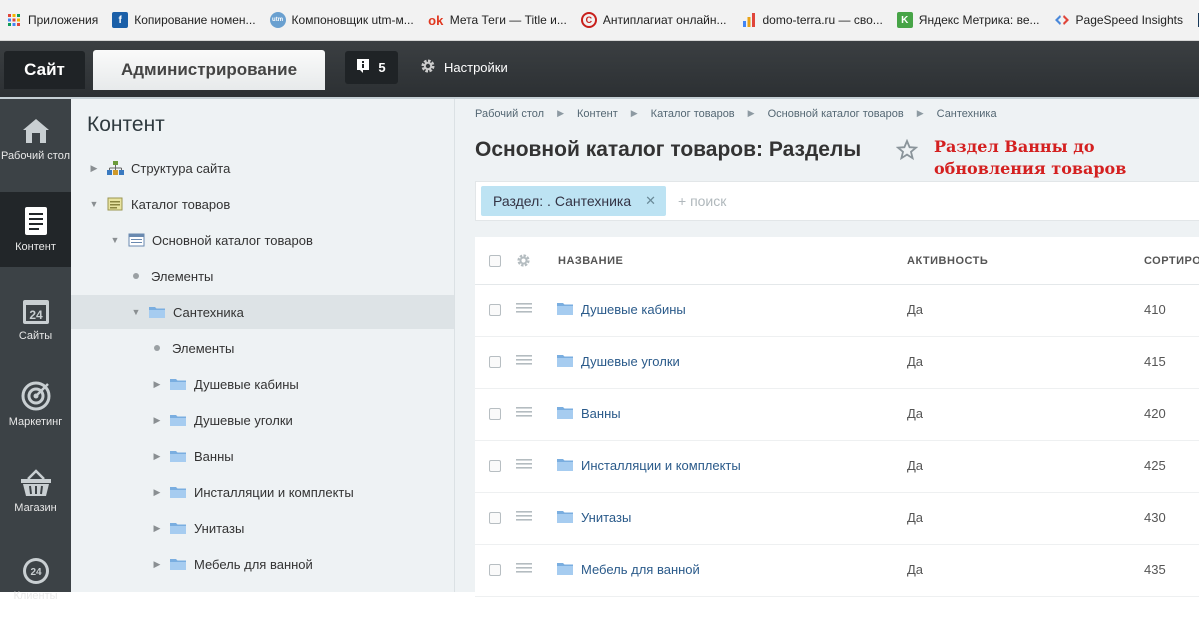 This screenshot has height=619, width=1199. What do you see at coordinates (35, 404) in the screenshot?
I see `menu-item-marketing: Маркетинг` at bounding box center [35, 404].